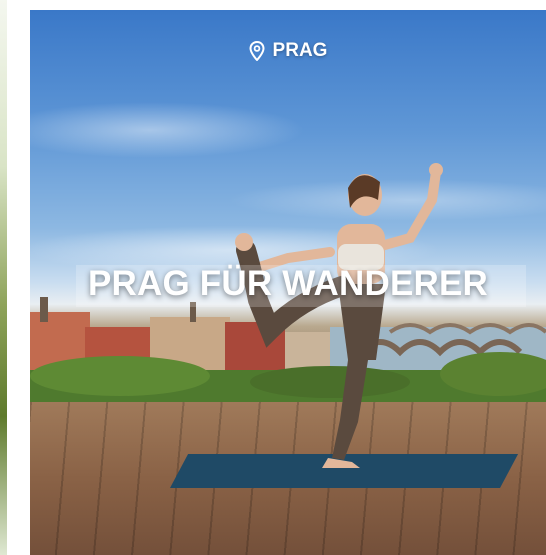  What do you see at coordinates (257, 51) in the screenshot?
I see `map-pin-icon` at bounding box center [257, 51].